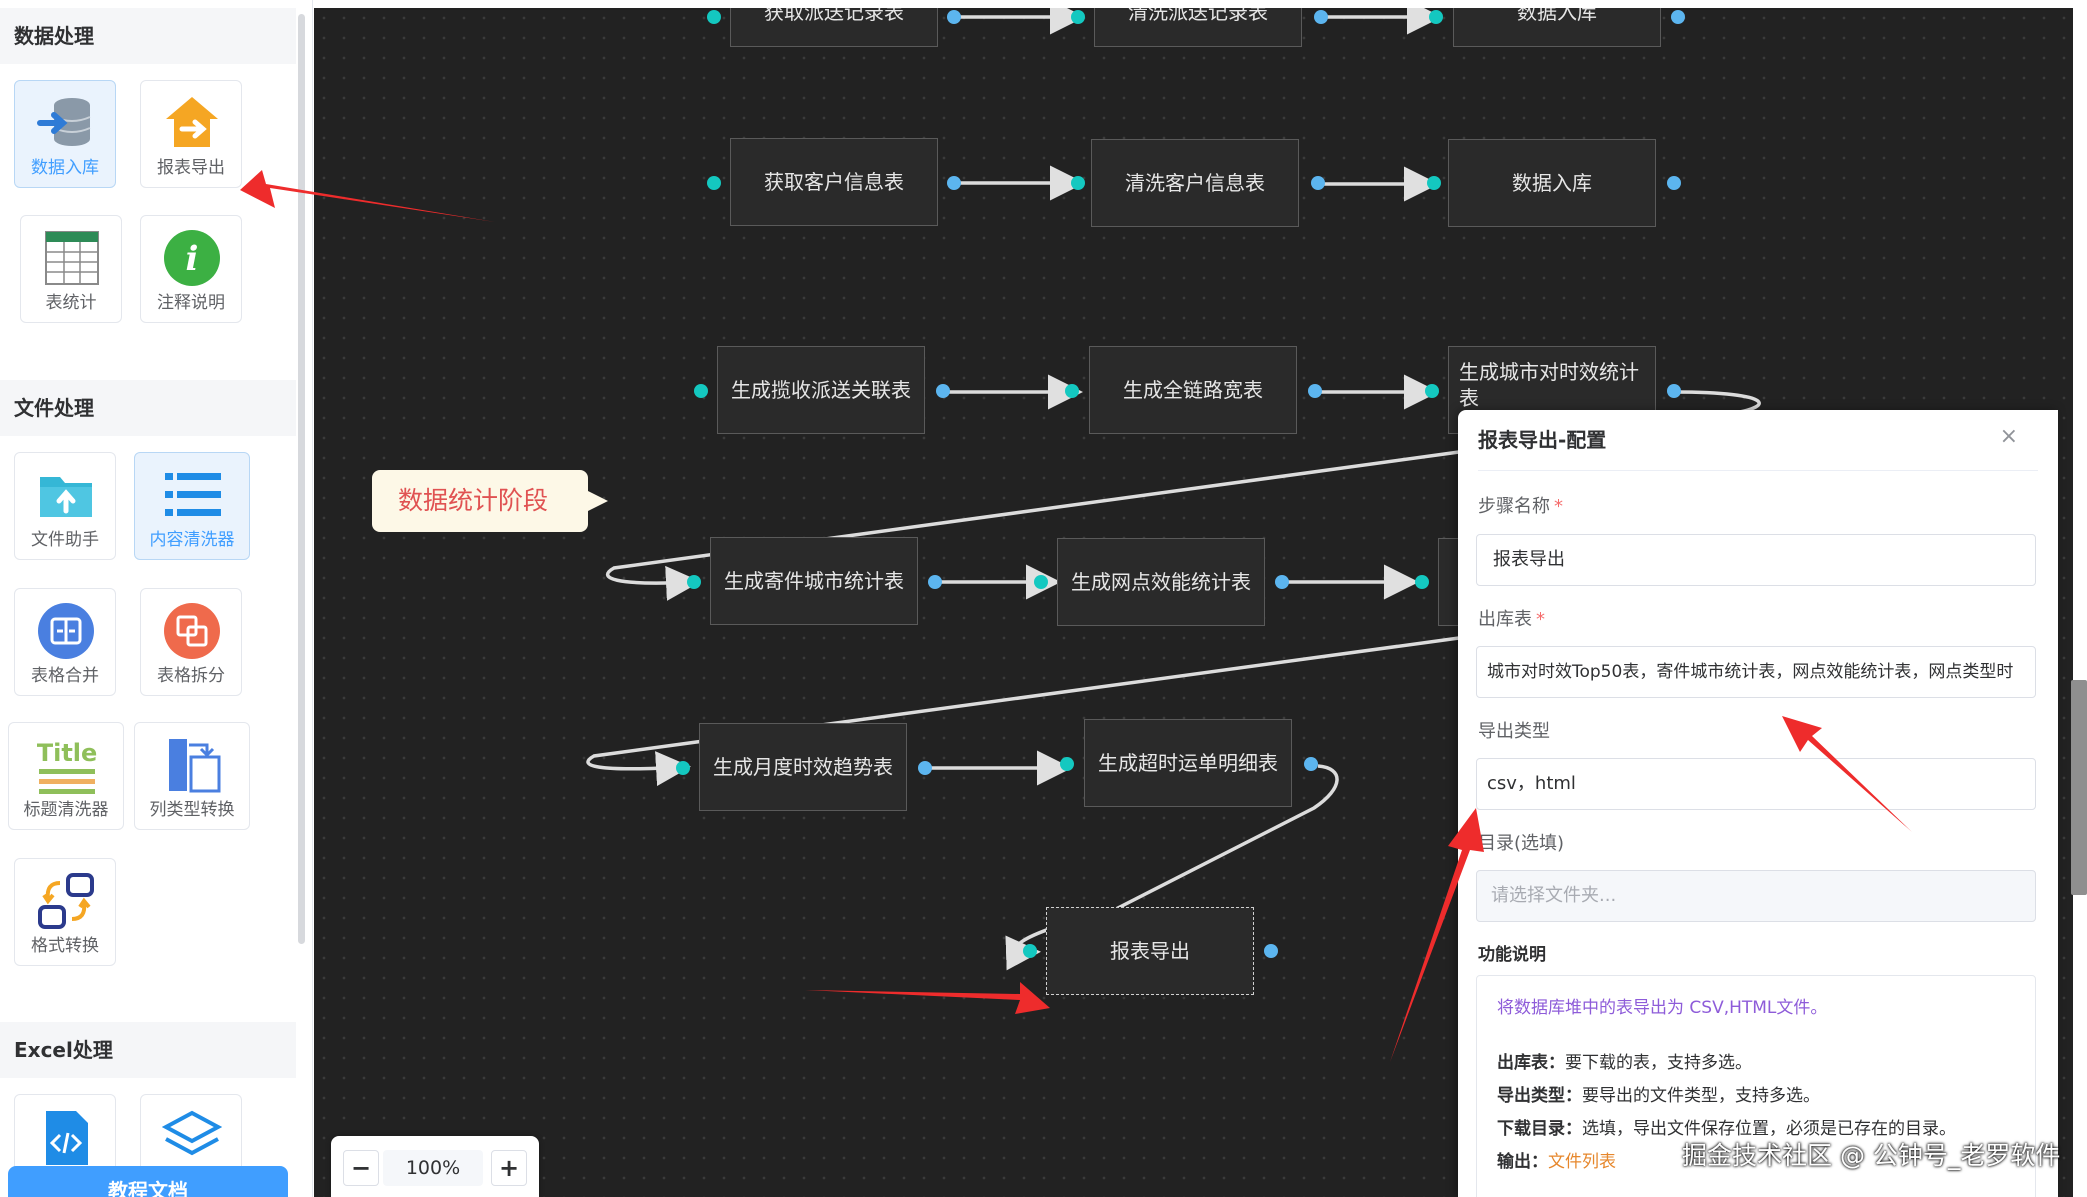 Image resolution: width=2087 pixels, height=1197 pixels. What do you see at coordinates (148, 1181) in the screenshot?
I see `tutorial-doc-button: 教程文档` at bounding box center [148, 1181].